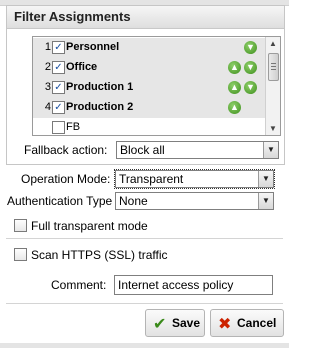 The image size is (320, 348). Describe the element at coordinates (149, 48) in the screenshot. I see `list-item: 1 ✓ Personnel ▼` at that location.